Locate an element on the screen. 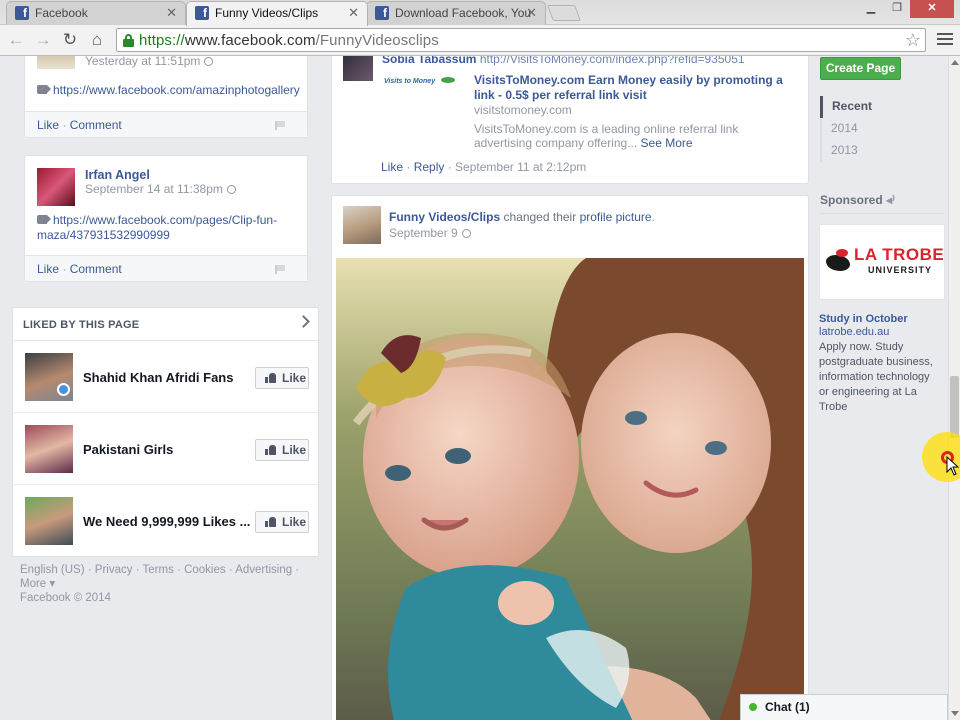 The image size is (960, 720). sponsored-heading: Sponsored ◂⁾ is located at coordinates (882, 203).